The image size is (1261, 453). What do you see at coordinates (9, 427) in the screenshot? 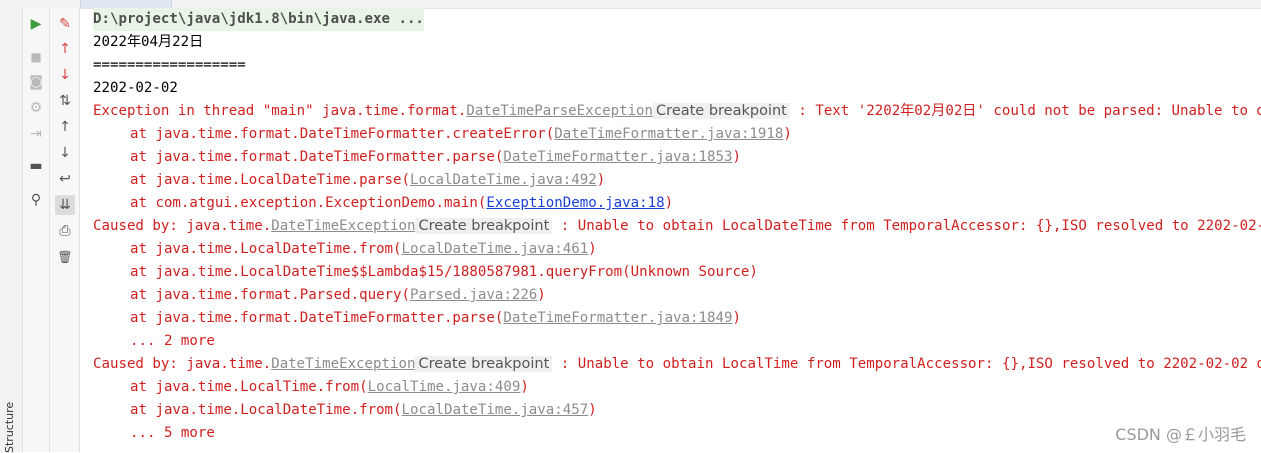
I see `structure-tool-button: Structure` at bounding box center [9, 427].